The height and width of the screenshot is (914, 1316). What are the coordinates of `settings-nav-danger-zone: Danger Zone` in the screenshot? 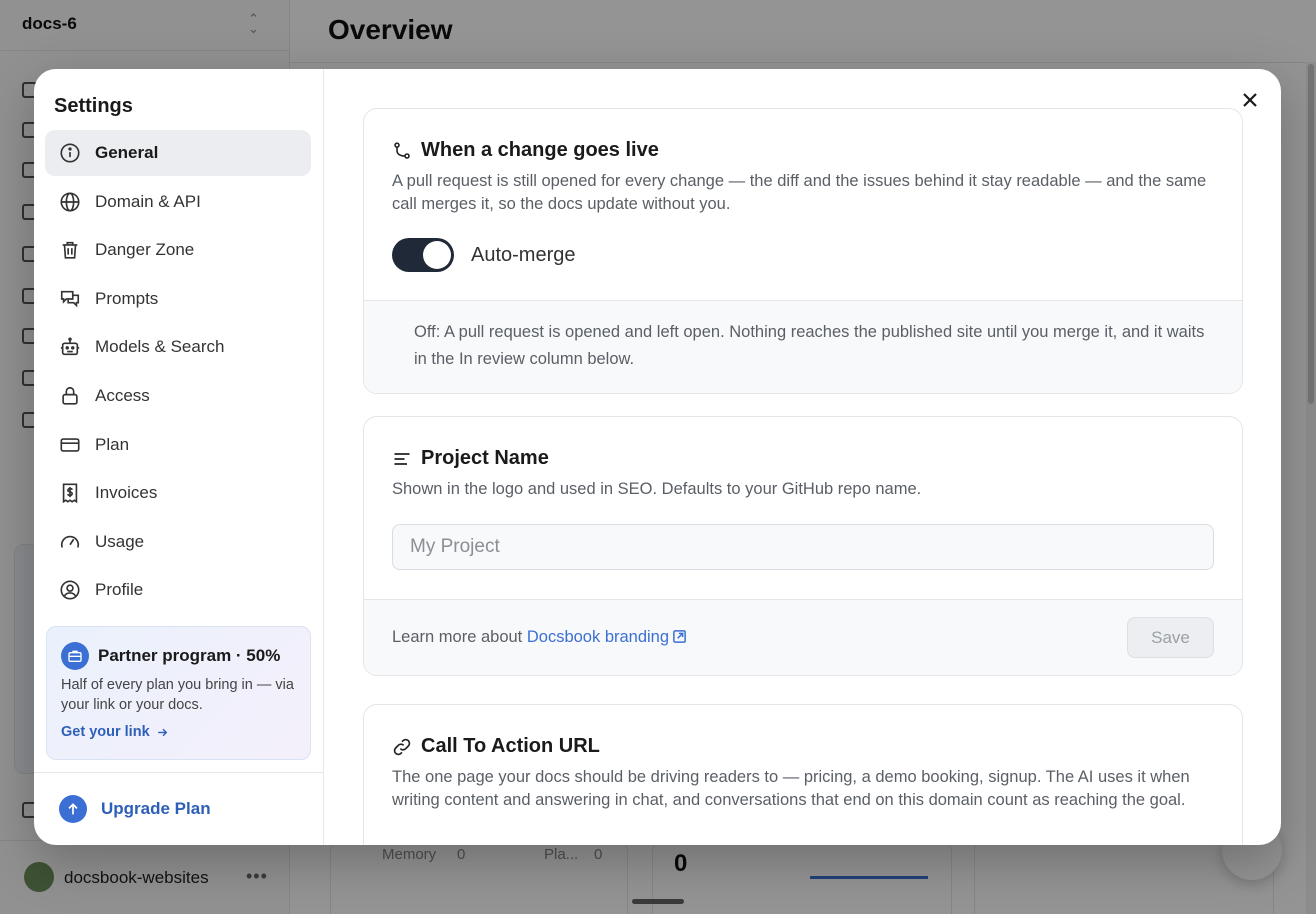 It's located at (178, 250).